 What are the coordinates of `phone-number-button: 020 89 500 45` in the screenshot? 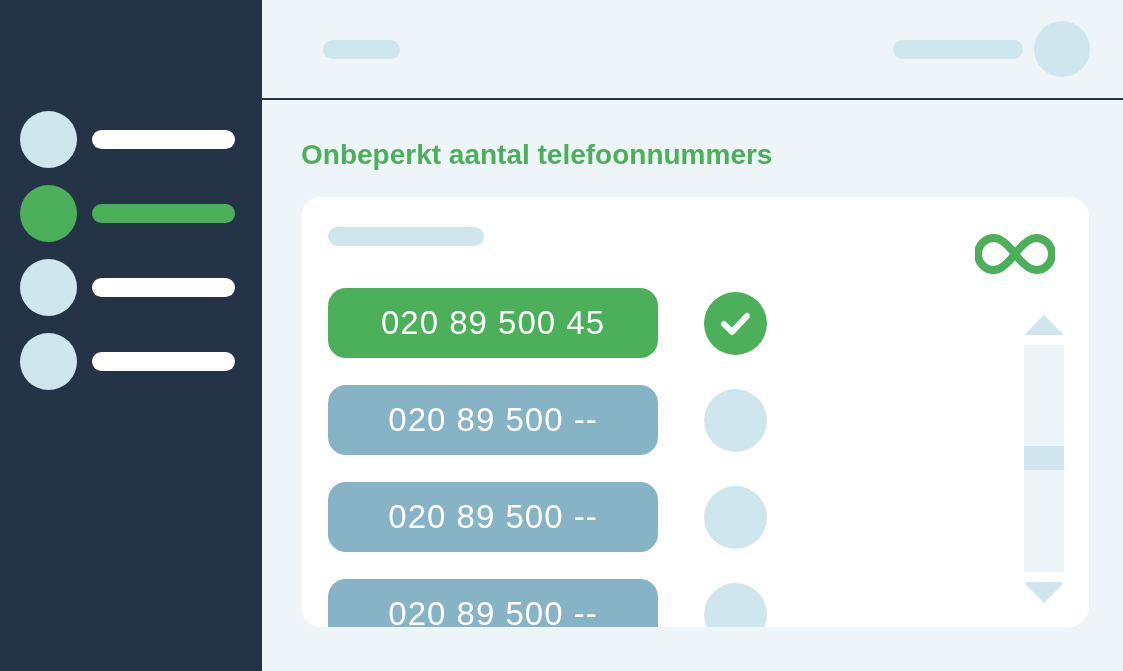 It's located at (493, 323).